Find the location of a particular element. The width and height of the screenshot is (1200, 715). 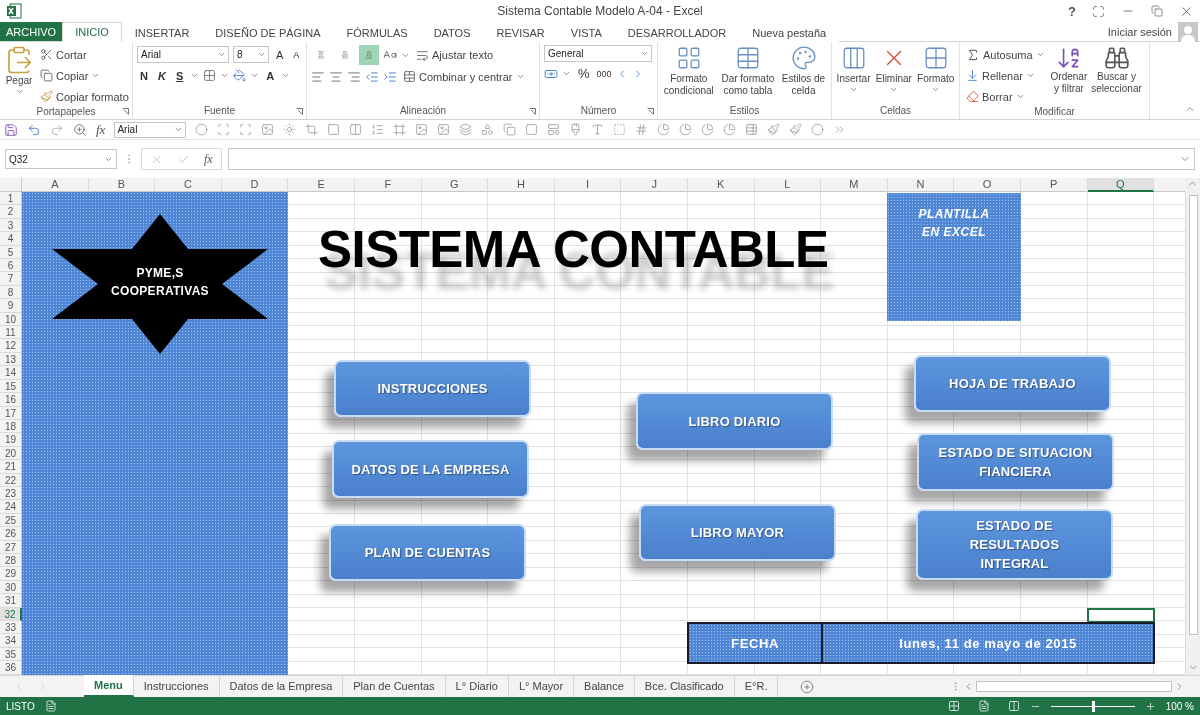

row-header: 26 is located at coordinates (11, 534).